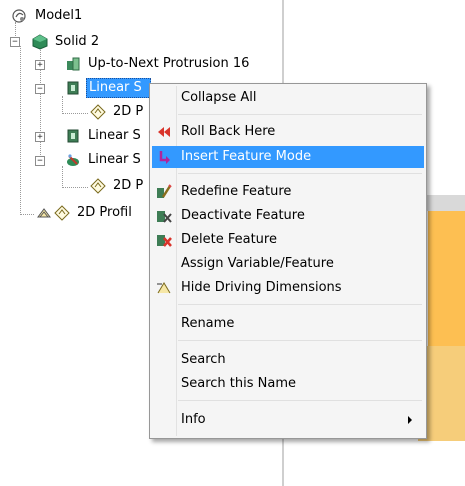 The width and height of the screenshot is (465, 486). What do you see at coordinates (288, 420) in the screenshot?
I see `menu-item-info: Info` at bounding box center [288, 420].